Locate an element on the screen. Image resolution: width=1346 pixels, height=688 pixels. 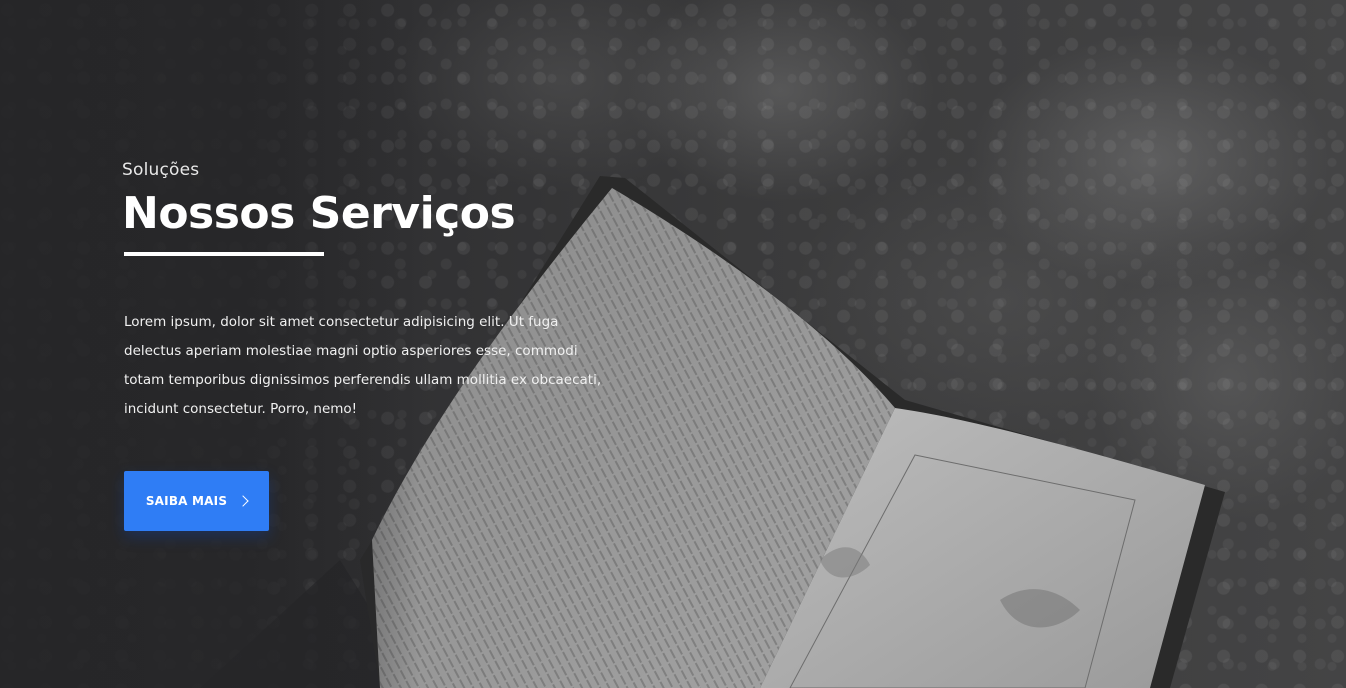
hero-eyebrow: Soluções is located at coordinates (161, 170).